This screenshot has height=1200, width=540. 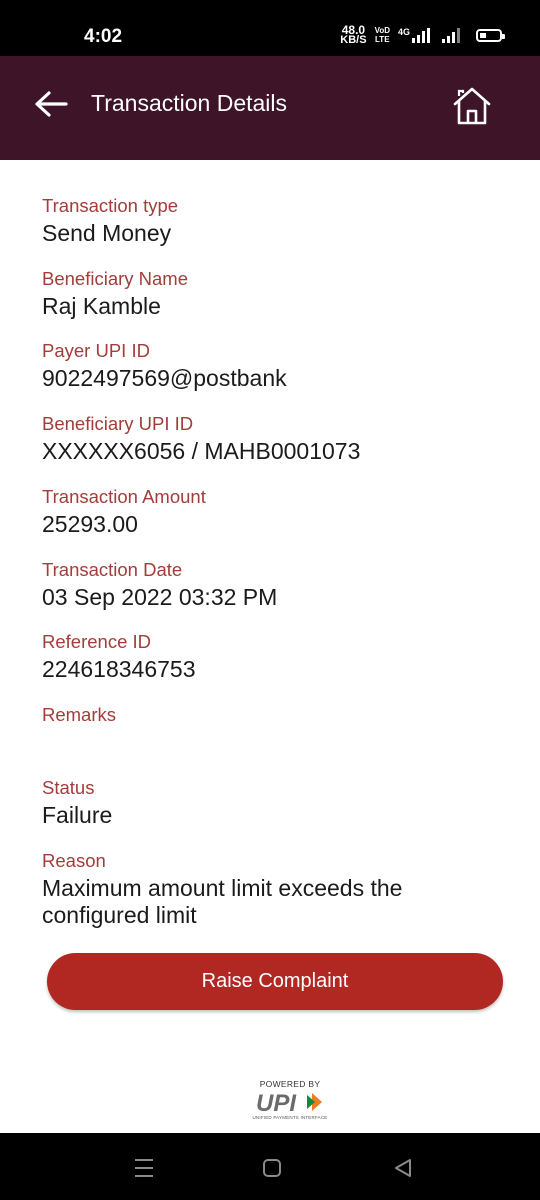 What do you see at coordinates (490, 35) in the screenshot?
I see `battery-icon` at bounding box center [490, 35].